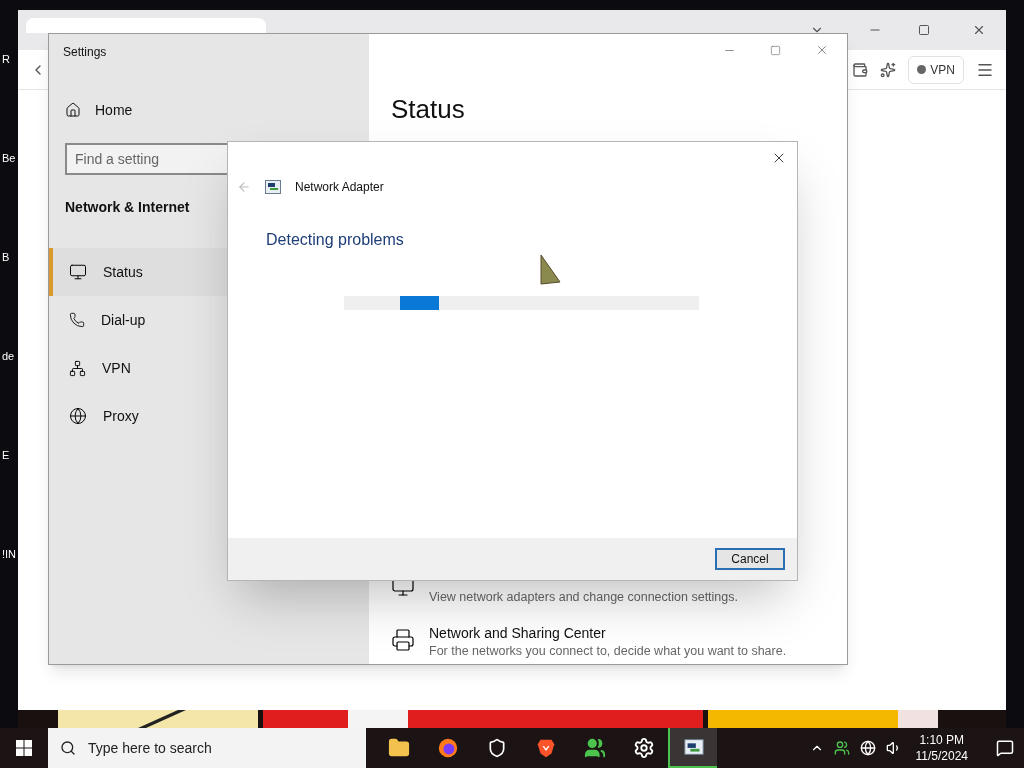 The height and width of the screenshot is (768, 1024). What do you see at coordinates (335, 240) in the screenshot?
I see `dialog-heading: Detecting problems` at bounding box center [335, 240].